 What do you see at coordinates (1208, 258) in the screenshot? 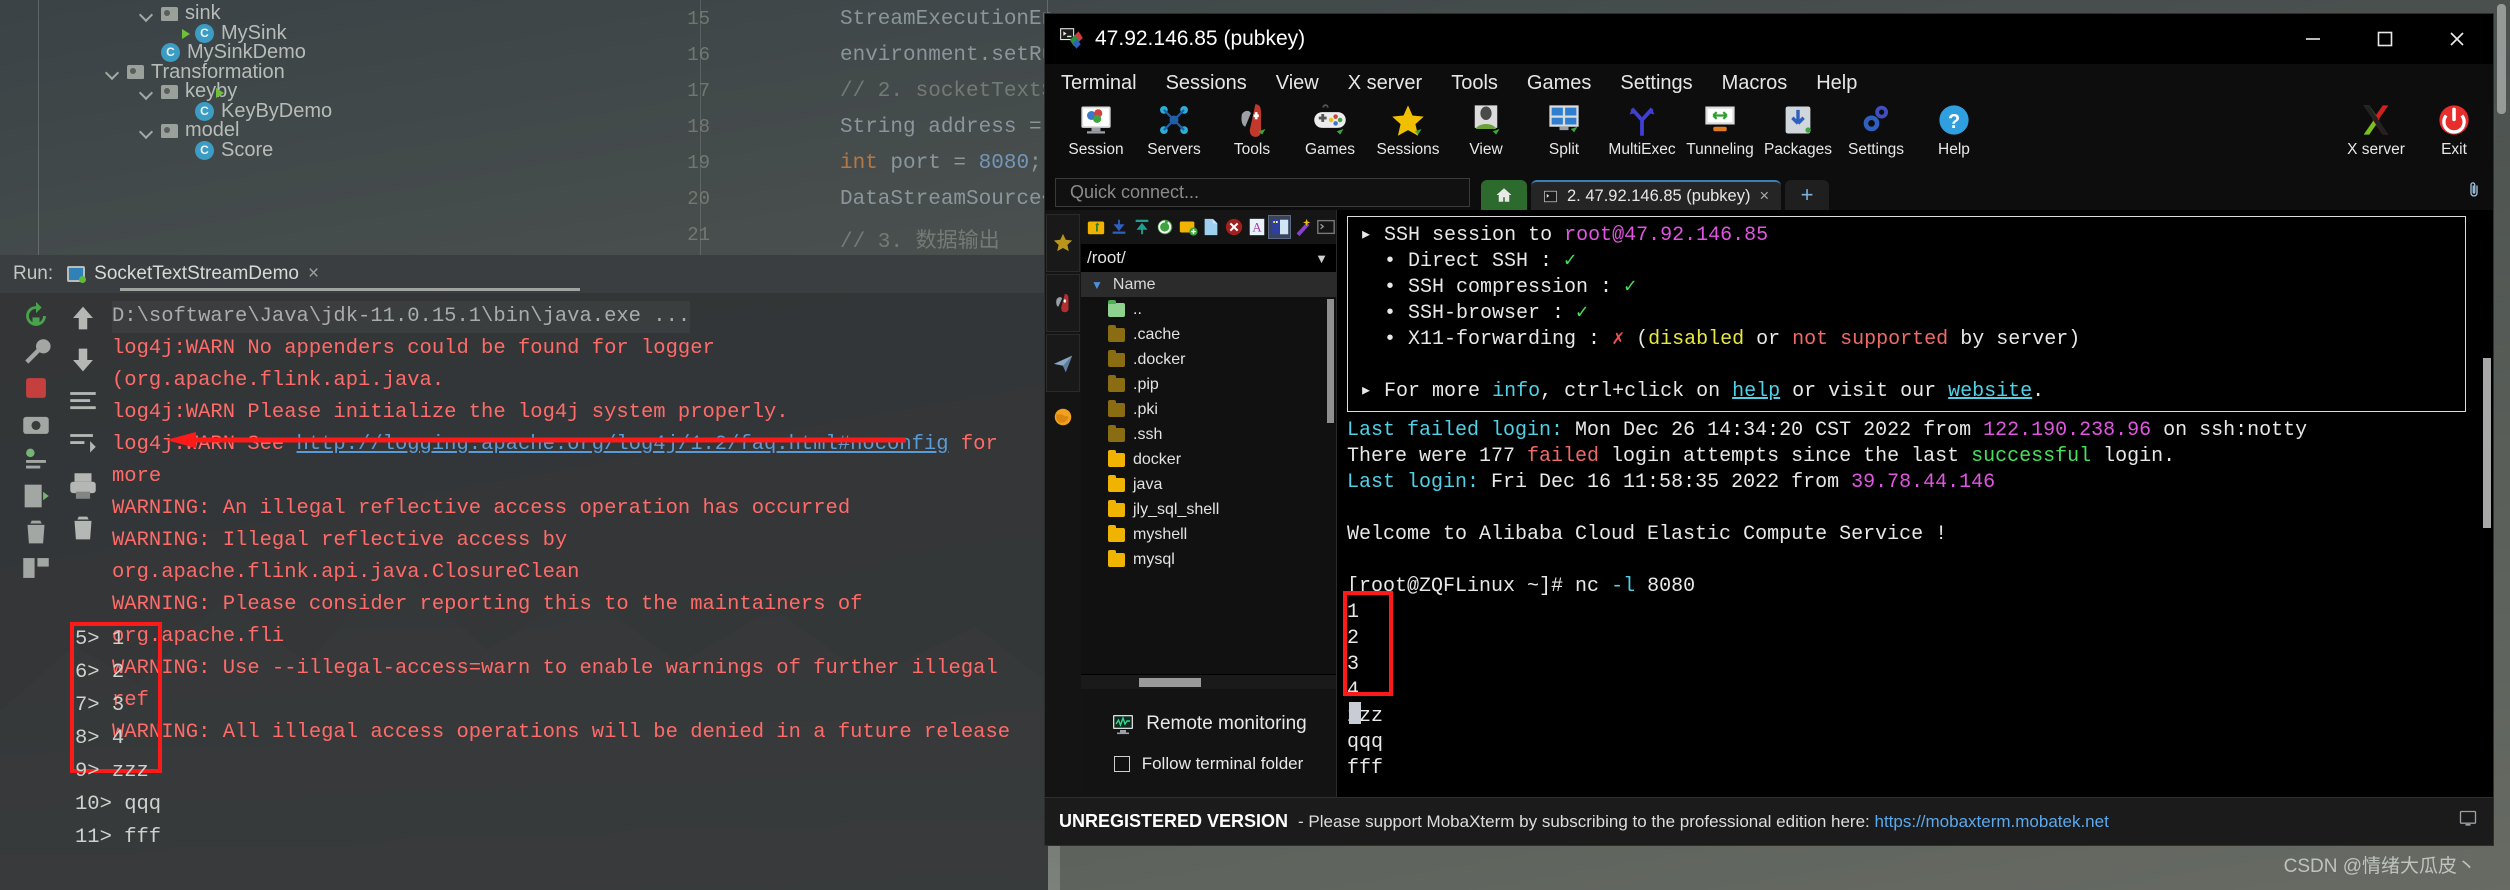
I see `sftp-path-field: /root/ ▼` at bounding box center [1208, 258].